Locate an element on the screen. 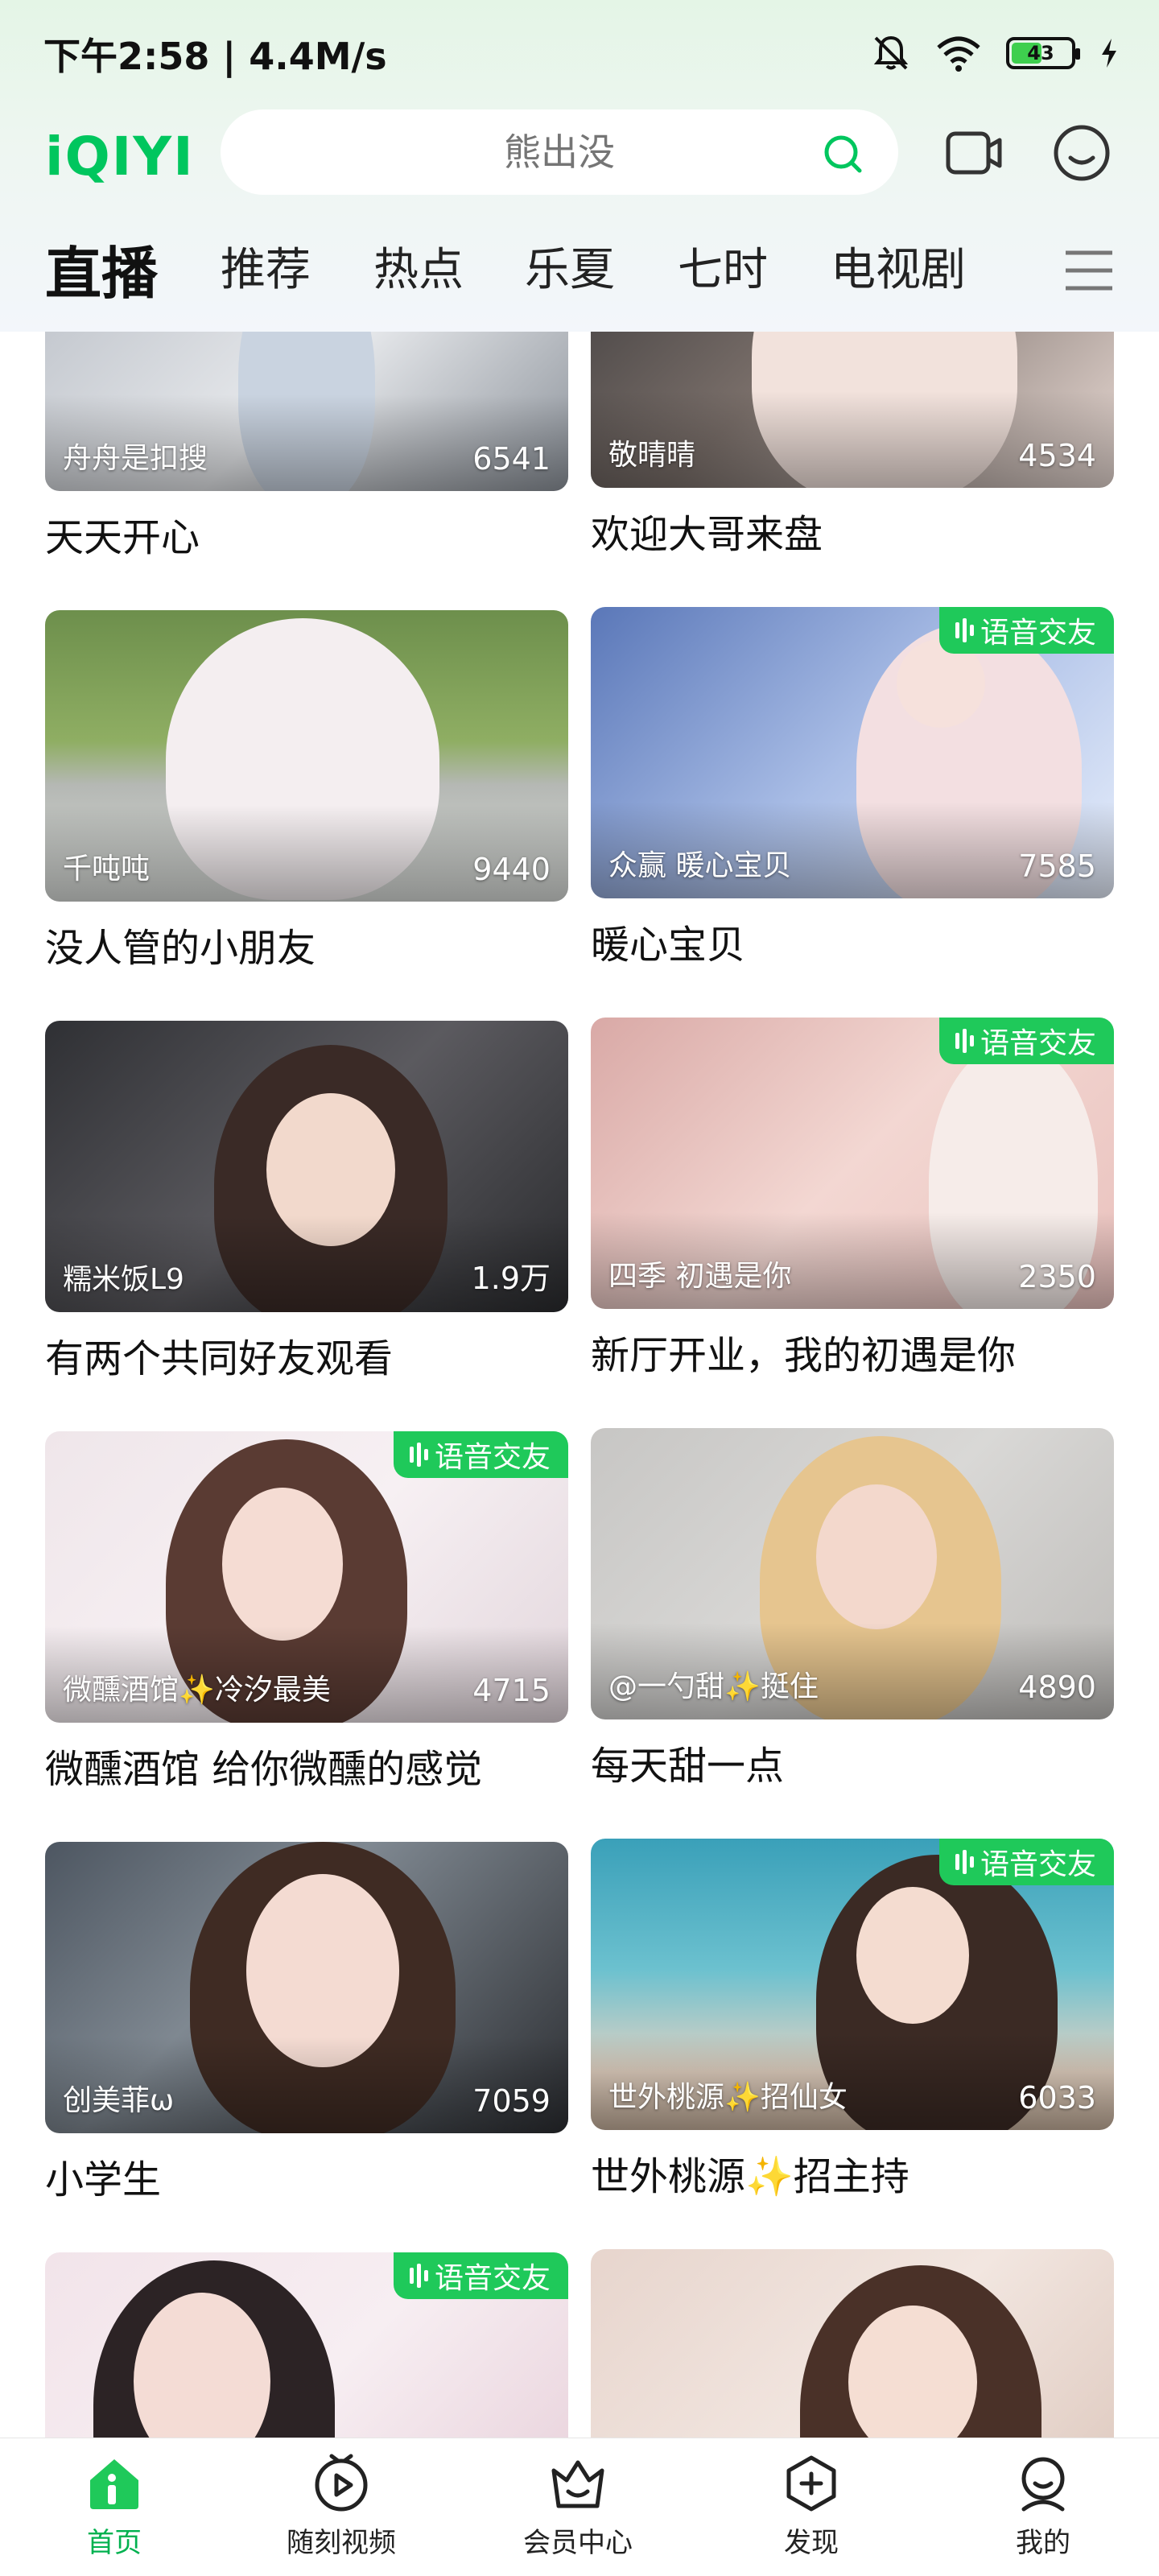 This screenshot has width=1159, height=2576. streamer-name: 创美菲ω is located at coordinates (119, 2100).